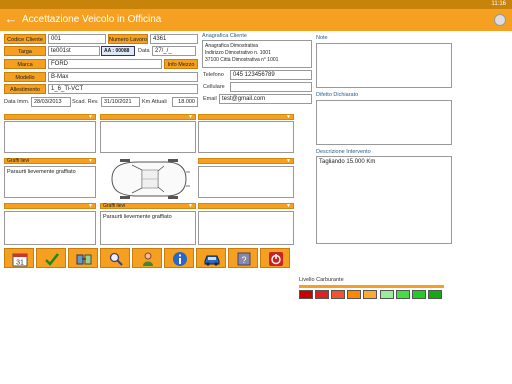  I want to click on damage-dropdown-mid-right: ▼, so click(246, 161).